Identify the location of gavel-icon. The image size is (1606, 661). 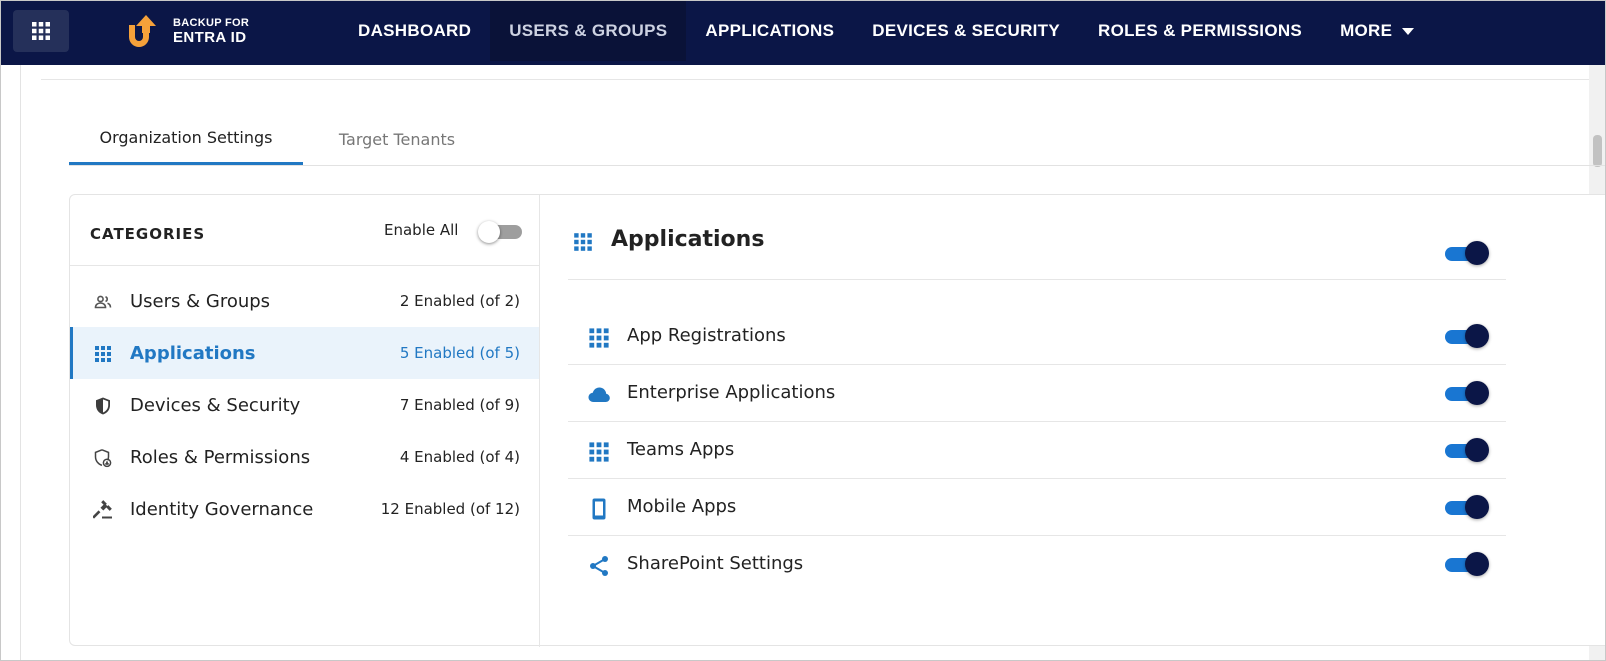
(103, 510).